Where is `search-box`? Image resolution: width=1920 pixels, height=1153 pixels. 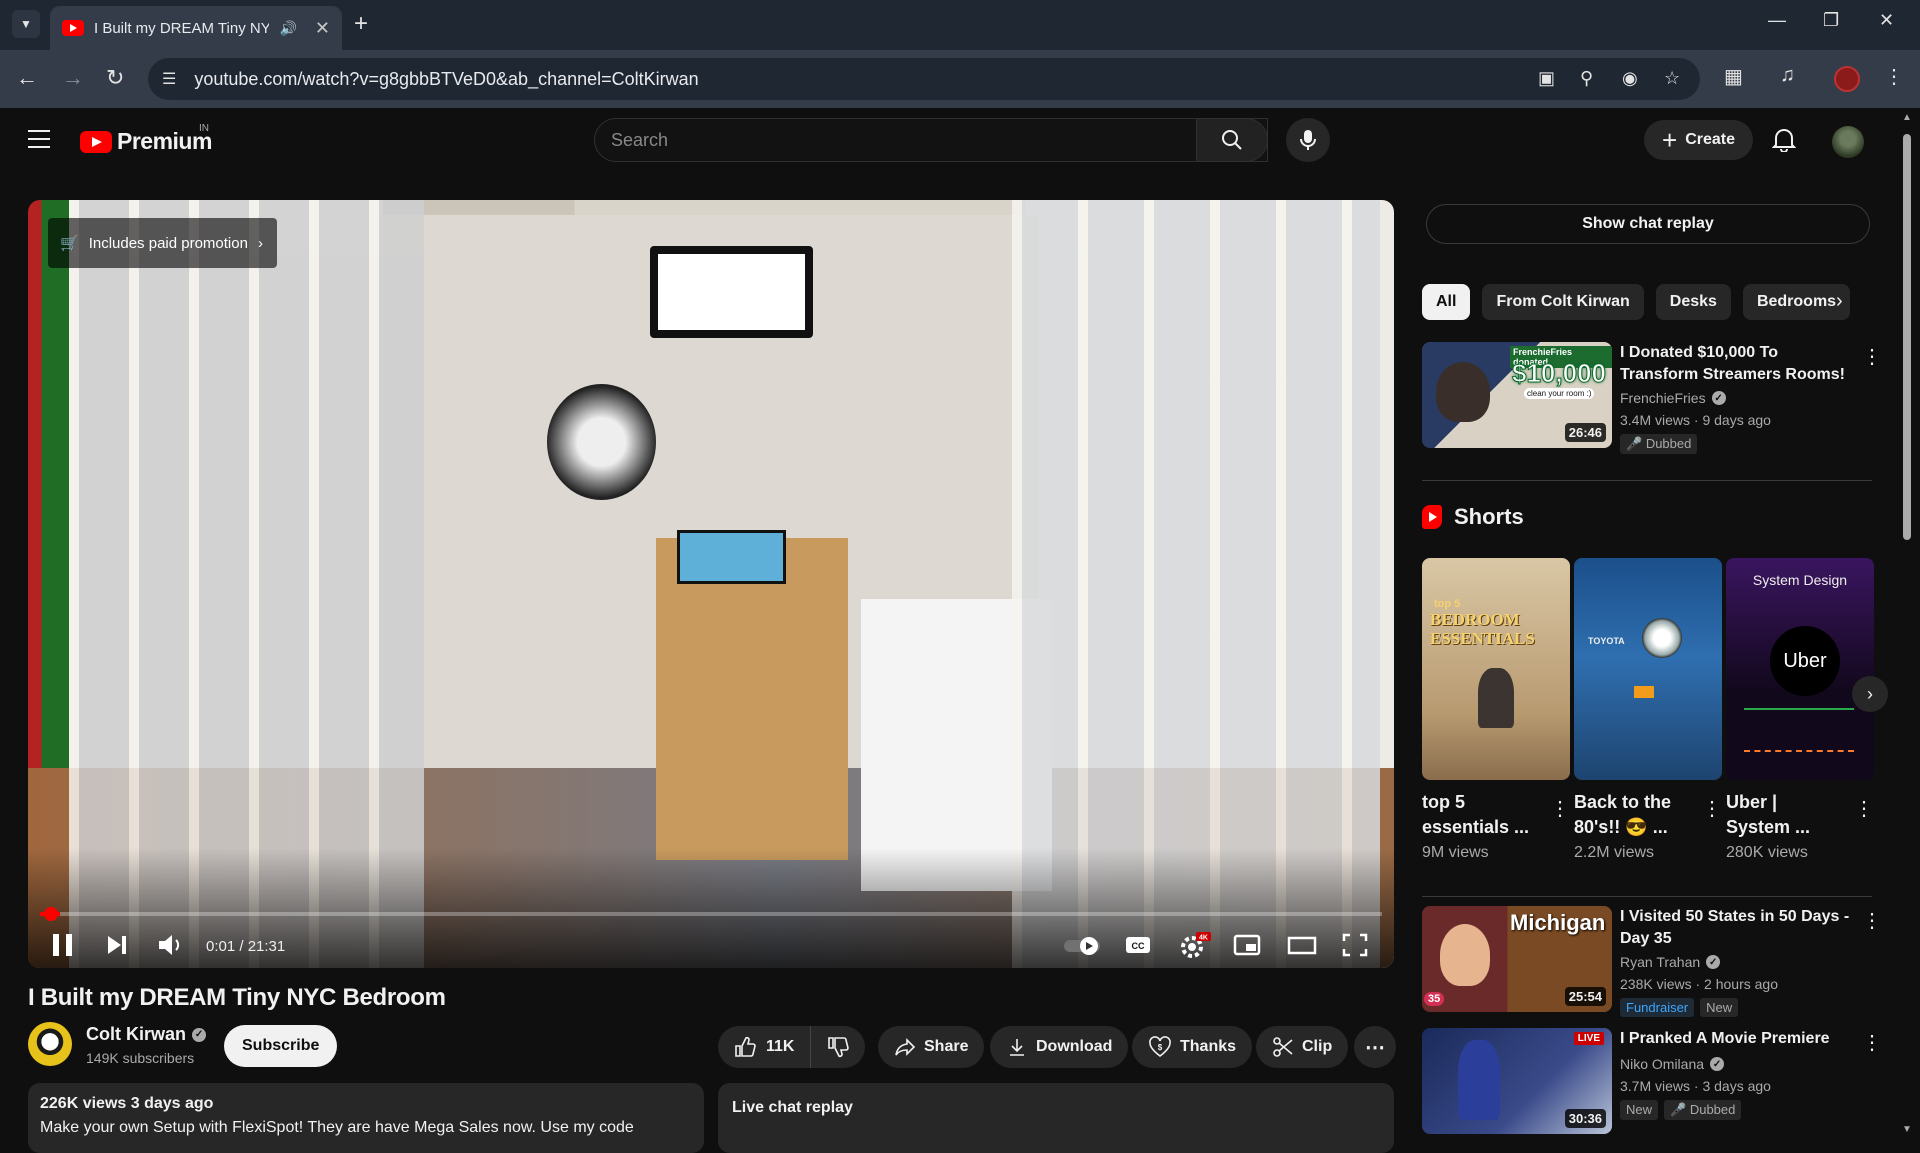
search-box is located at coordinates (931, 140).